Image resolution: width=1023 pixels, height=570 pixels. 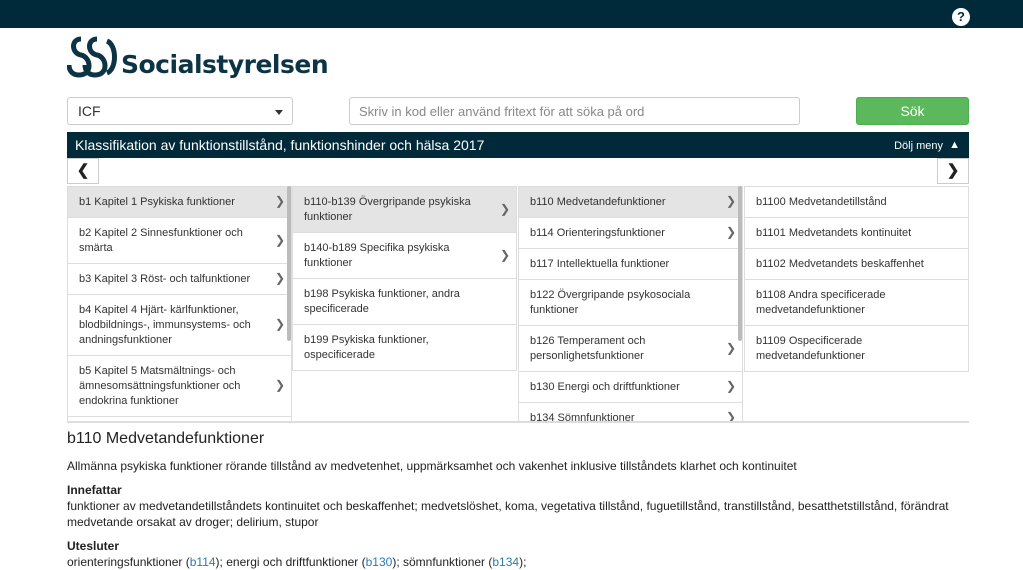 I want to click on nav-left-button: ❮, so click(x=83, y=171).